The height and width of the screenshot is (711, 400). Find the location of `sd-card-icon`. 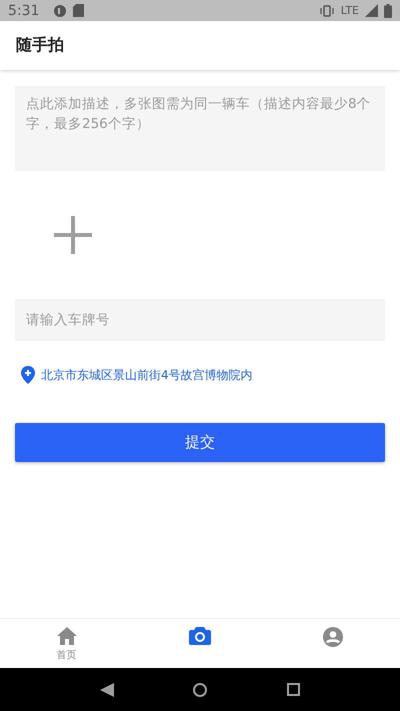

sd-card-icon is located at coordinates (78, 10).